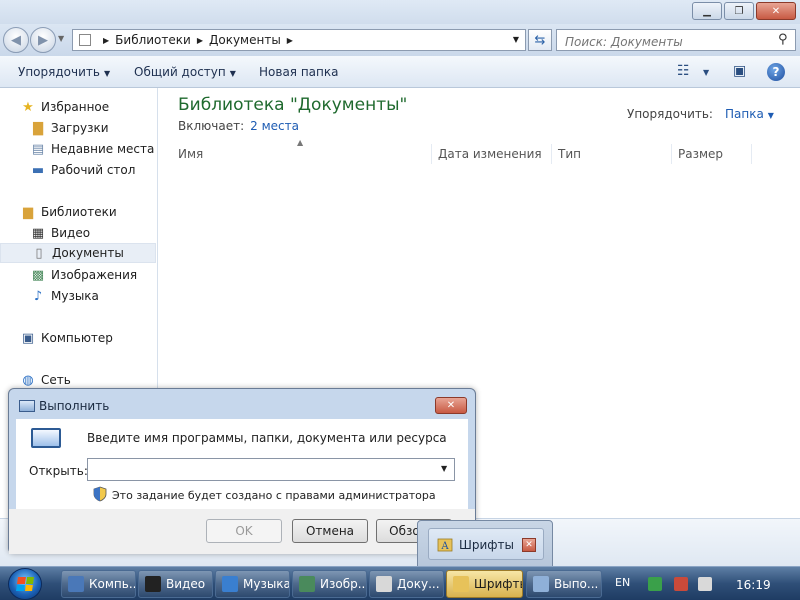 This screenshot has height=600, width=800. What do you see at coordinates (444, 546) in the screenshot?
I see `svg-text: A` at bounding box center [444, 546].